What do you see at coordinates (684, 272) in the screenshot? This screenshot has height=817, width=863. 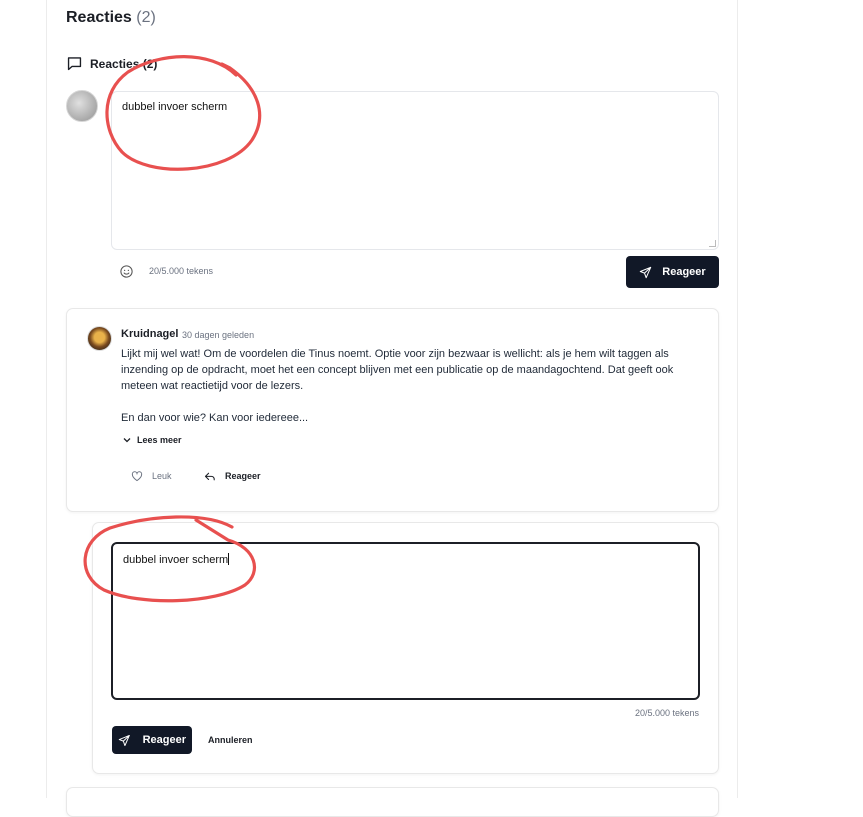 I see `submit-comment-label: Reageer` at bounding box center [684, 272].